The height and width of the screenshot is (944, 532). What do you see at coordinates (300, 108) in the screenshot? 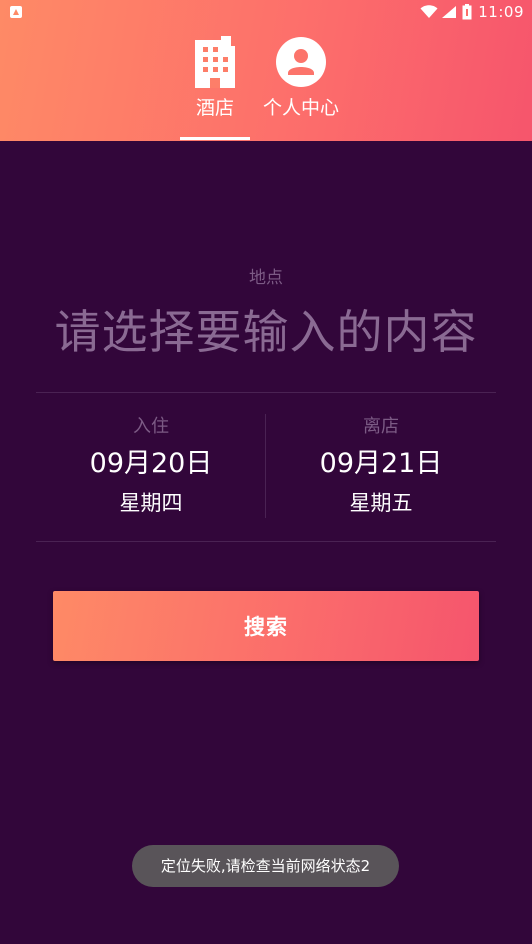
I see `tab-profile-label: 个人中心` at bounding box center [300, 108].